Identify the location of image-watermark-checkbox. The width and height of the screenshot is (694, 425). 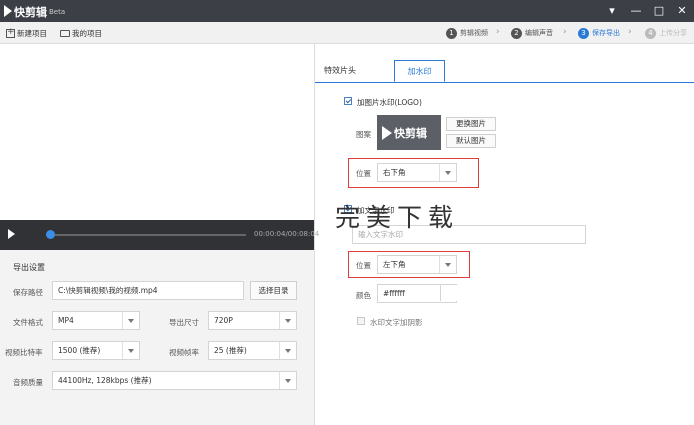
(348, 101).